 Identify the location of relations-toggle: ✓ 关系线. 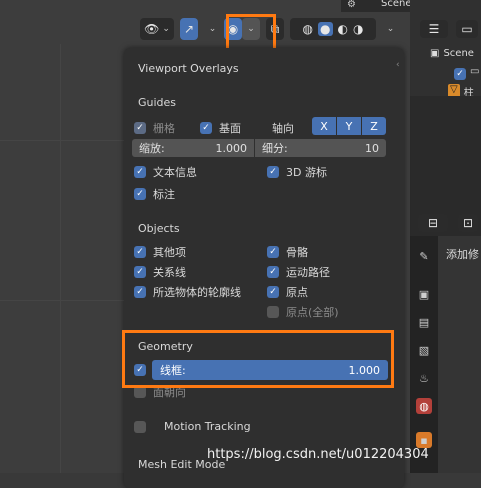
(160, 272).